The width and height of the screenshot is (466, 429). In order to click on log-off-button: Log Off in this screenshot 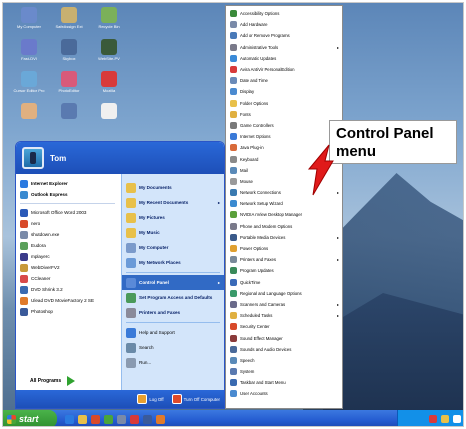, I will do `click(150, 399)`.